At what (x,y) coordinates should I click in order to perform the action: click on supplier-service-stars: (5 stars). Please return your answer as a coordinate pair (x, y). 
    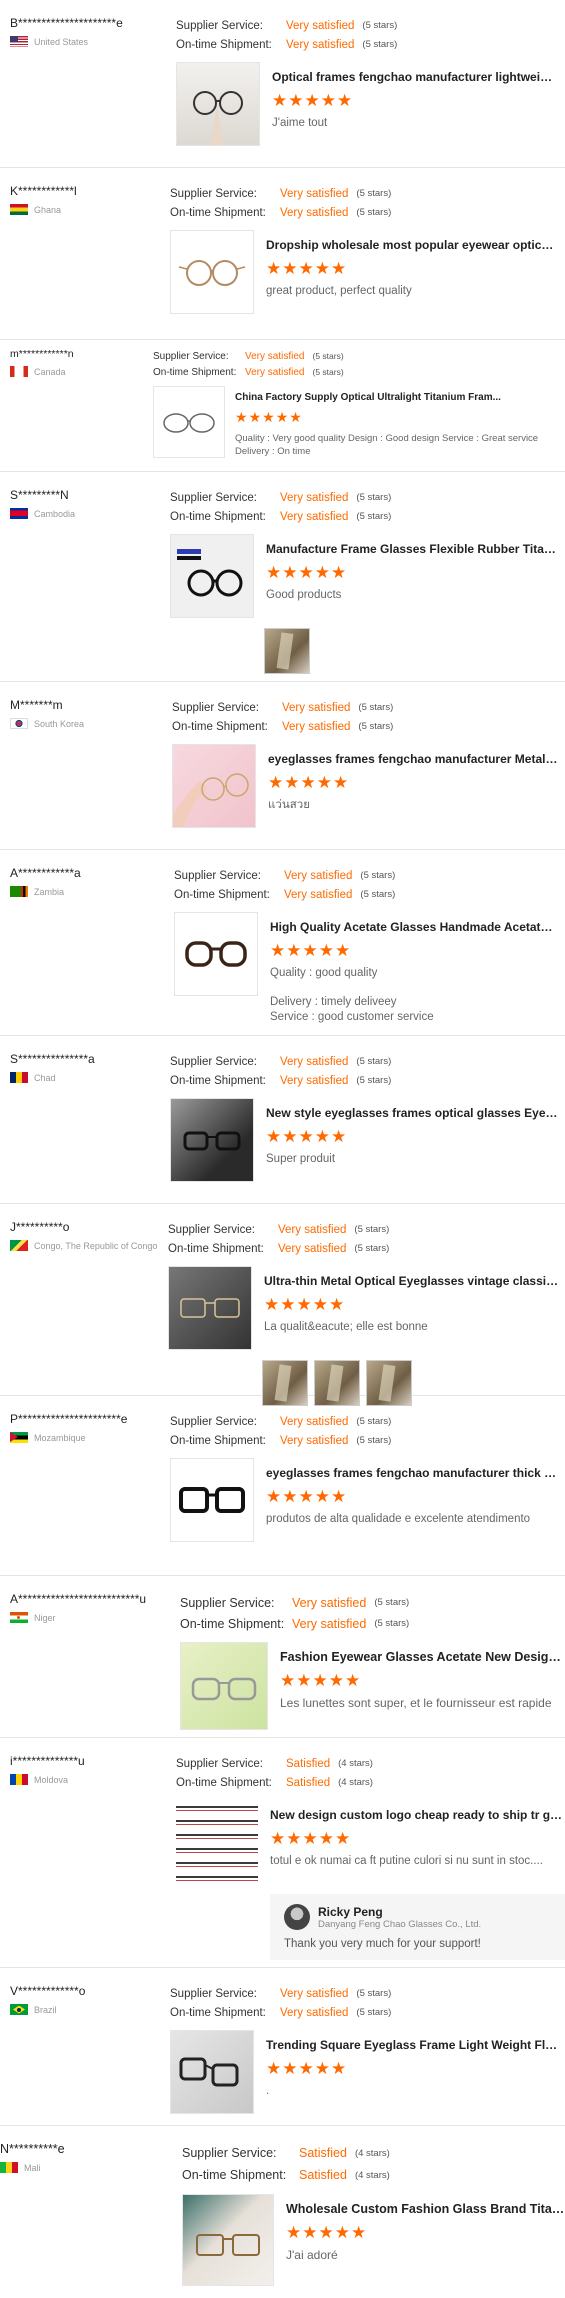
    Looking at the image, I should click on (376, 707).